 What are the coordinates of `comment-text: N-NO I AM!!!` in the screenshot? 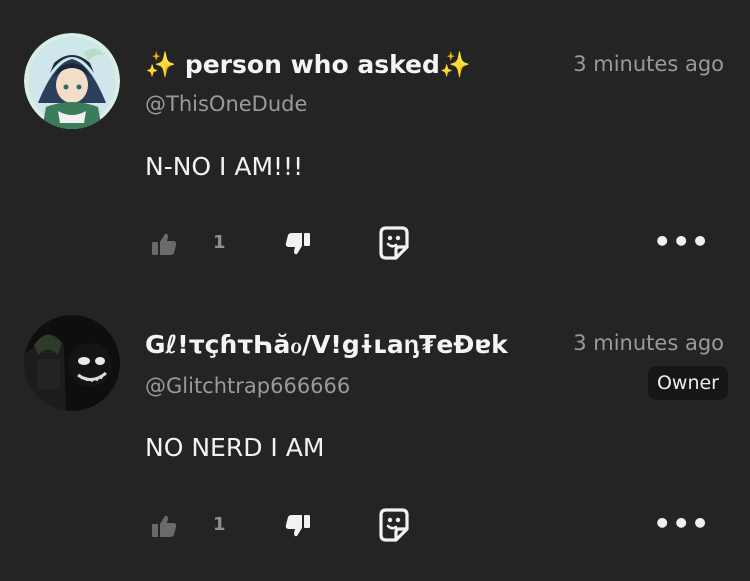 It's located at (224, 166).